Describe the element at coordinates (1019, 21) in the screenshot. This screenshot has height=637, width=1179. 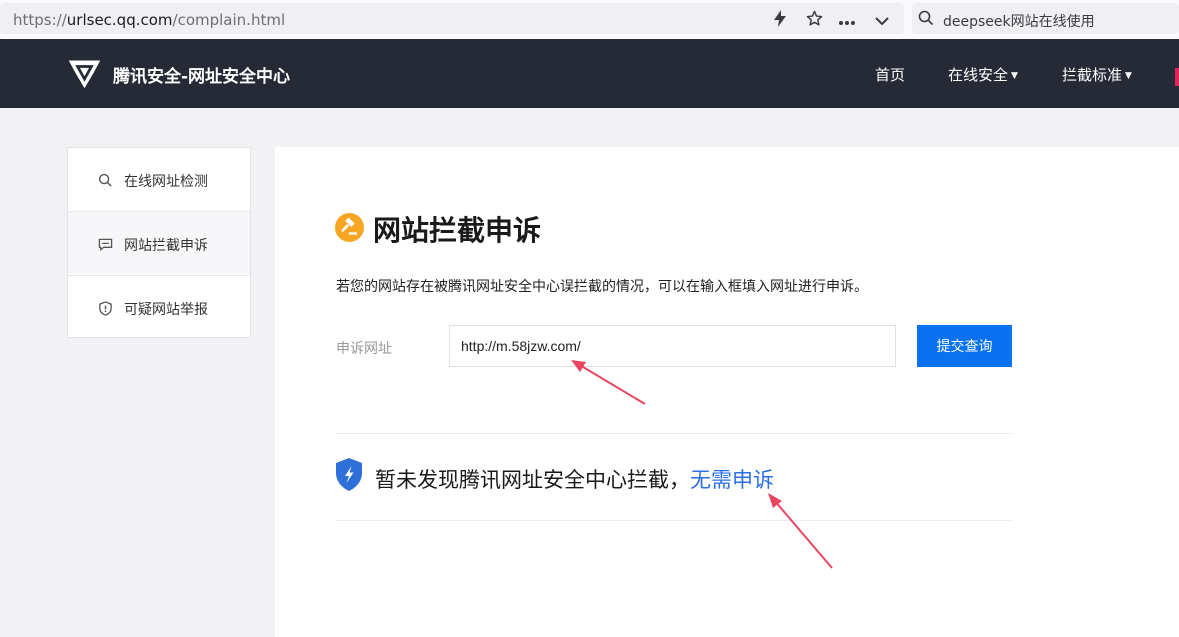
I see `browser-search-query: deepseek网站在线使用` at that location.